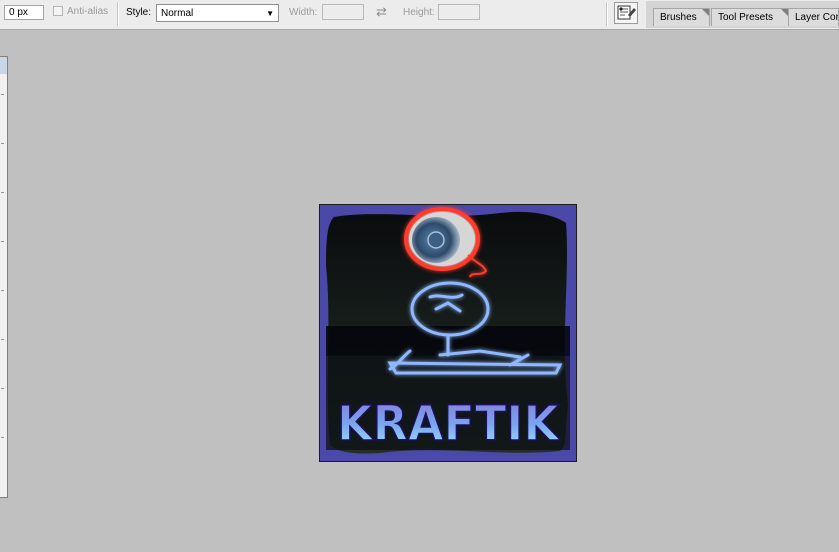 The height and width of the screenshot is (552, 839). Describe the element at coordinates (88, 11) in the screenshot. I see `anti-alias-label: Anti-alias` at that location.